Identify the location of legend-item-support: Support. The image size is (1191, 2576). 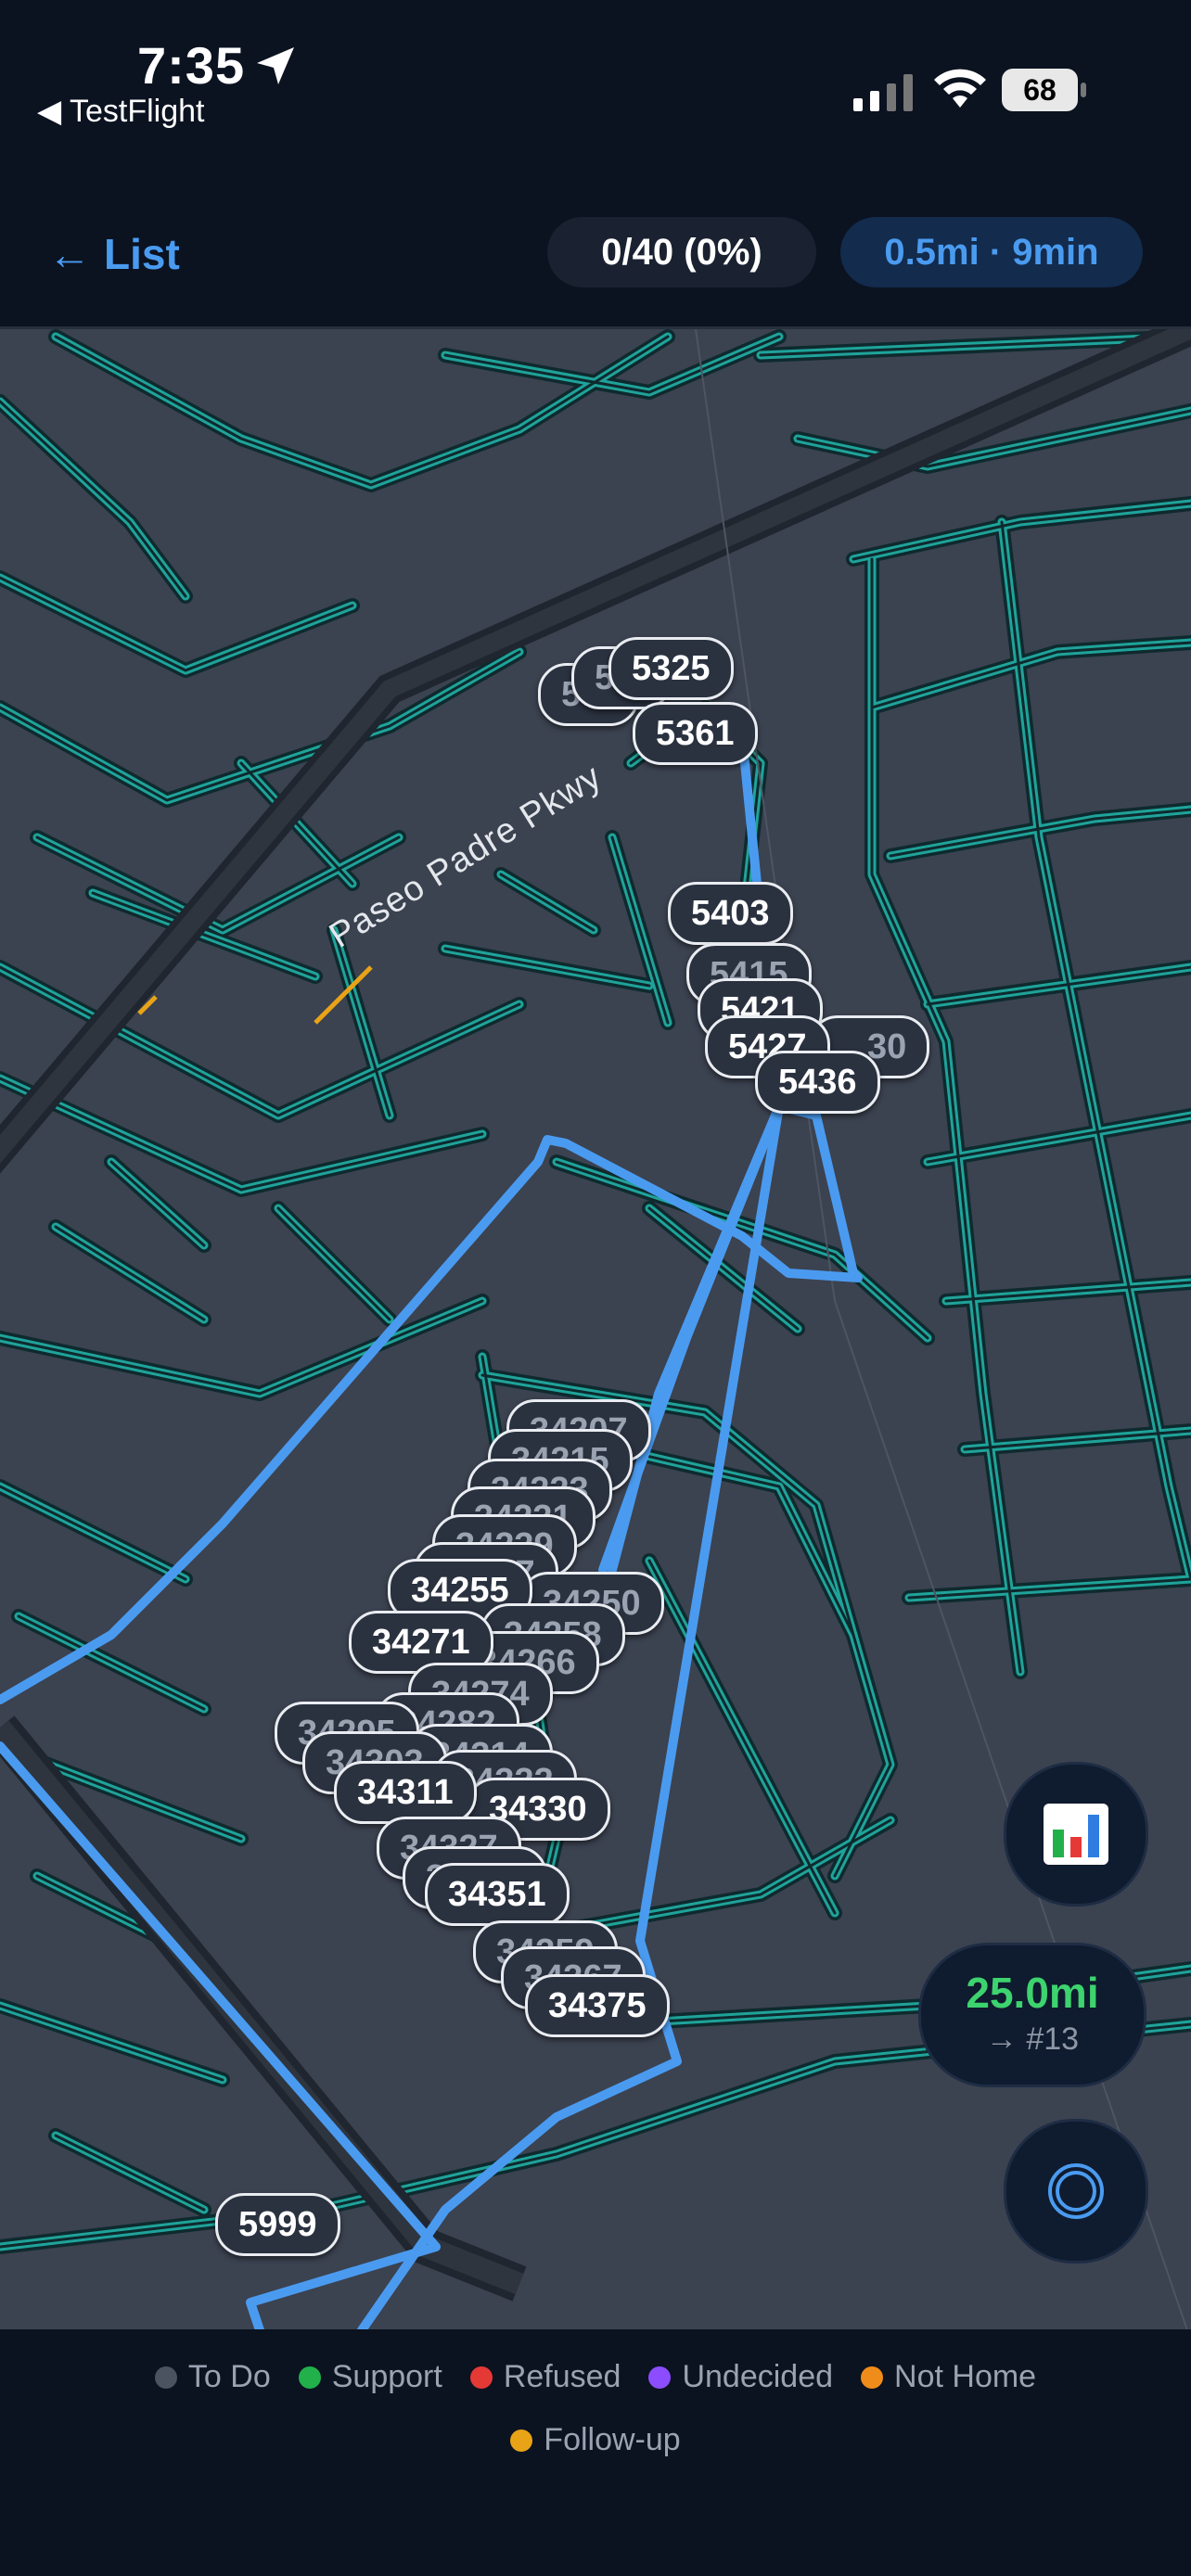
(370, 2377).